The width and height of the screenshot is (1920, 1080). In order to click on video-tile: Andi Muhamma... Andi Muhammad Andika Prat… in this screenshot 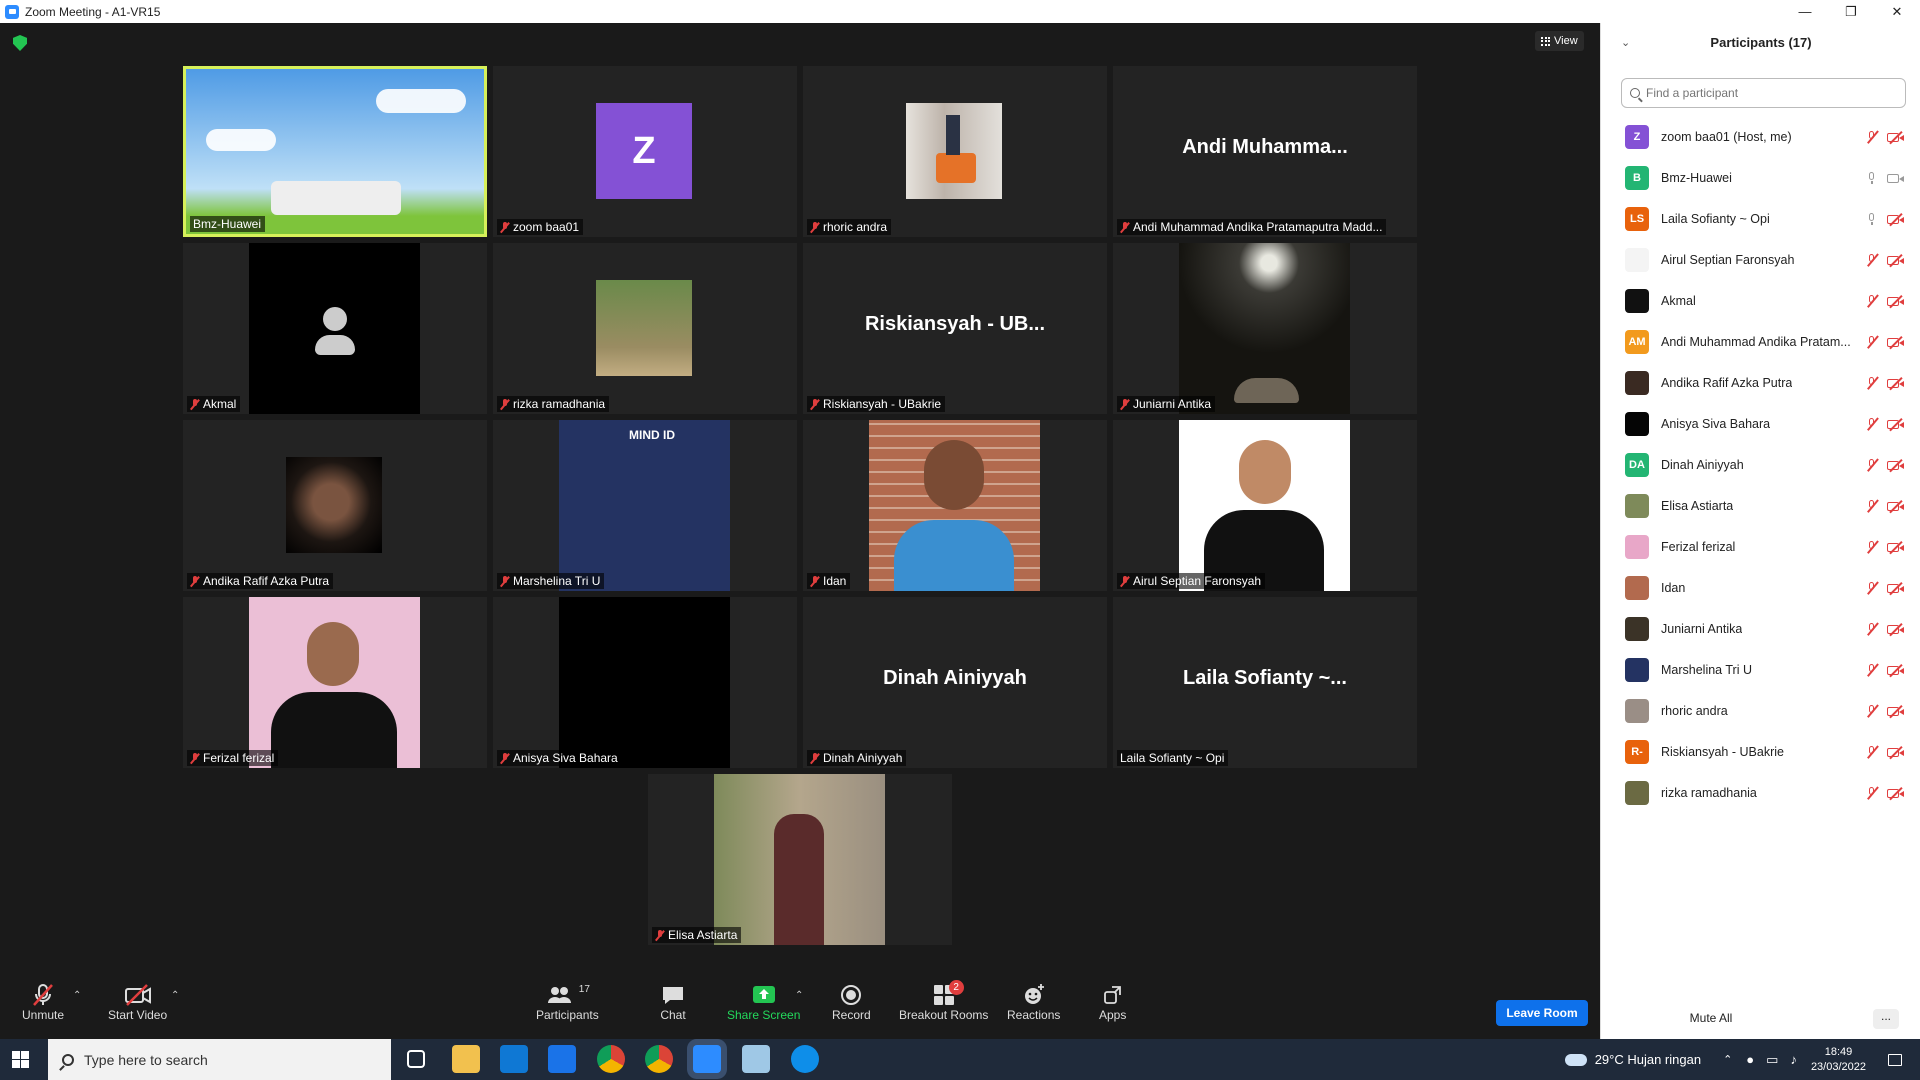, I will do `click(1265, 151)`.